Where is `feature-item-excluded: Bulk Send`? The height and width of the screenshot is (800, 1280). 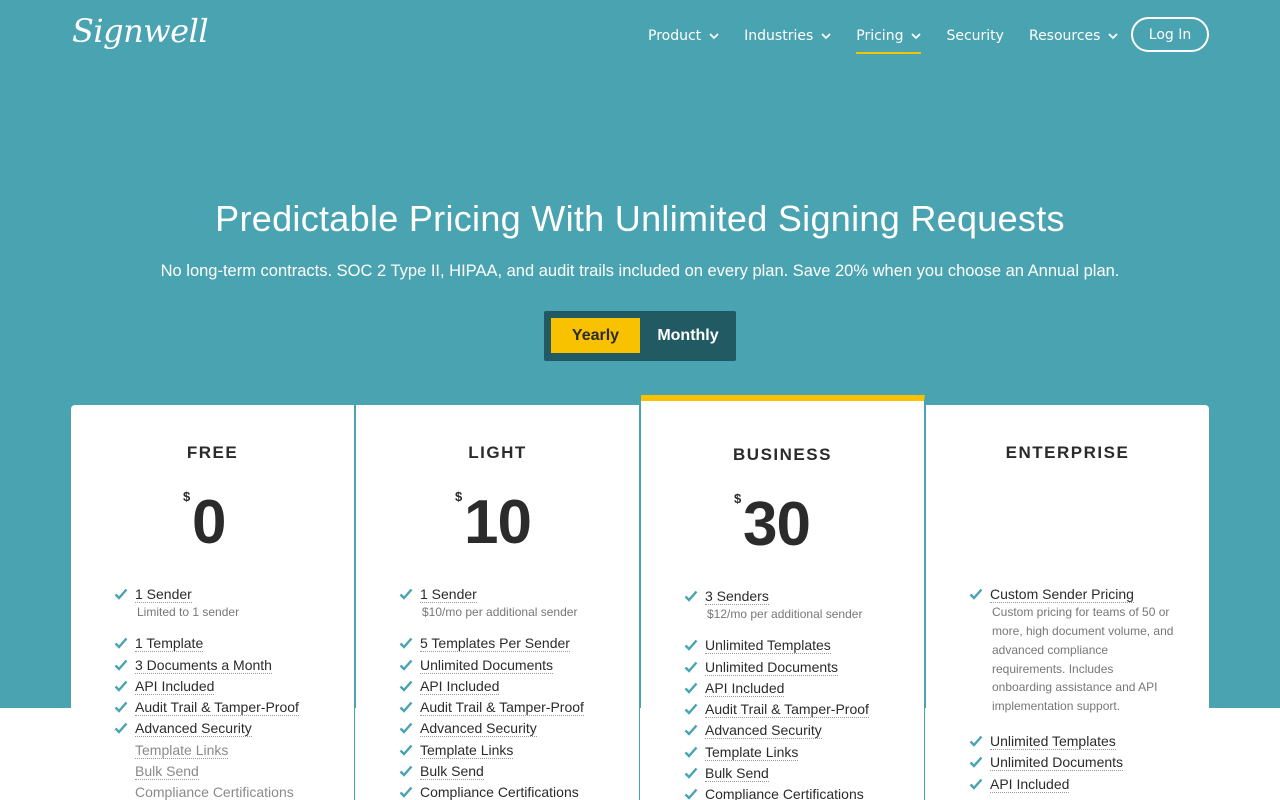
feature-item-excluded: Bulk Send is located at coordinates (231, 771).